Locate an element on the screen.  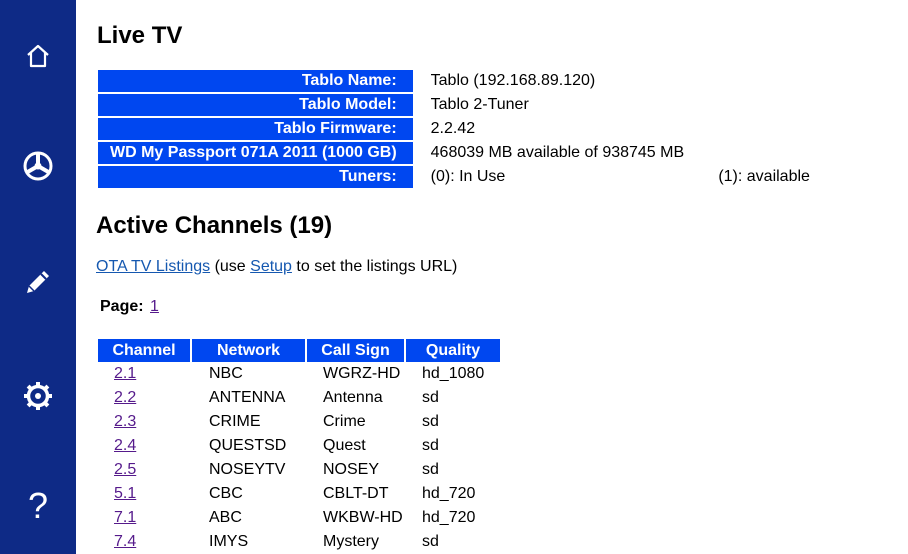
info-value: 2.2.42 is located at coordinates (453, 128).